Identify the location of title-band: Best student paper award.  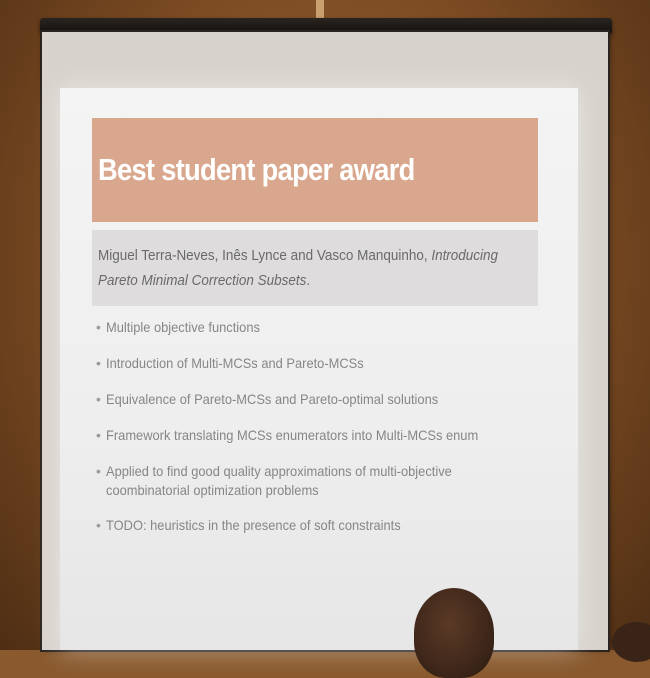
(315, 170).